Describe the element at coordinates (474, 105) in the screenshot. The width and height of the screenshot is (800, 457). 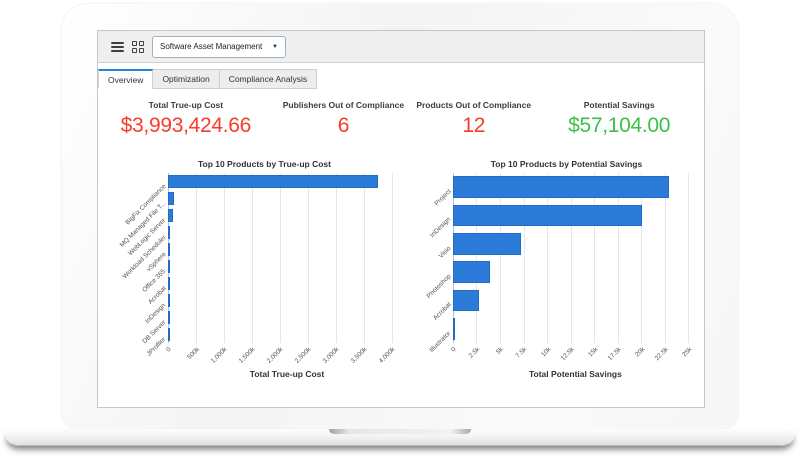
I see `kpi-label: Products Out of Compliance` at that location.